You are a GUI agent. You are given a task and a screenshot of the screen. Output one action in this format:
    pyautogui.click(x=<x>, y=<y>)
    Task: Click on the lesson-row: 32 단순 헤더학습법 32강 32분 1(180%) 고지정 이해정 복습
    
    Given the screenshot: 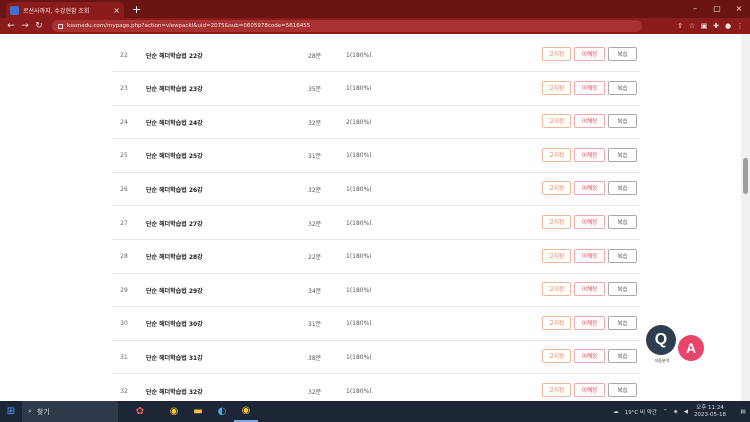 What is the action you would take?
    pyautogui.click(x=376, y=387)
    